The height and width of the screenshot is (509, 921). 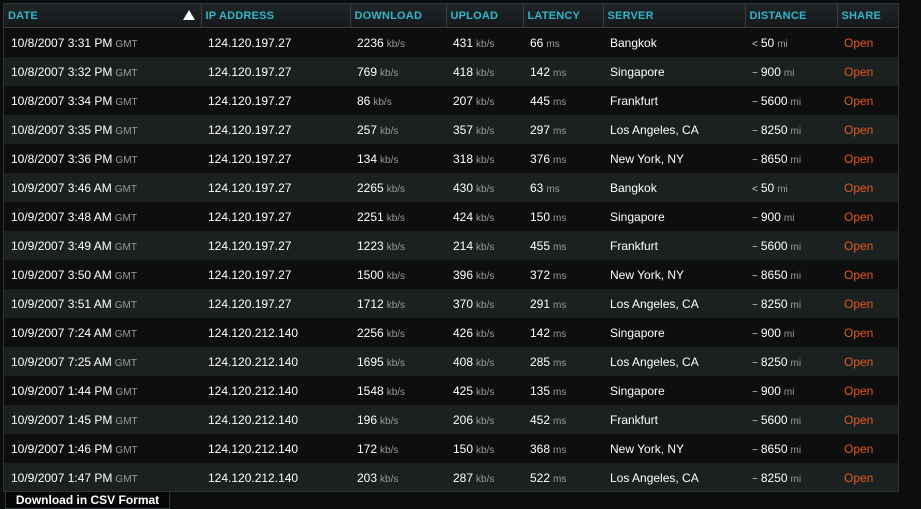 I want to click on column-header-upload: UPLOAD, so click(x=485, y=16).